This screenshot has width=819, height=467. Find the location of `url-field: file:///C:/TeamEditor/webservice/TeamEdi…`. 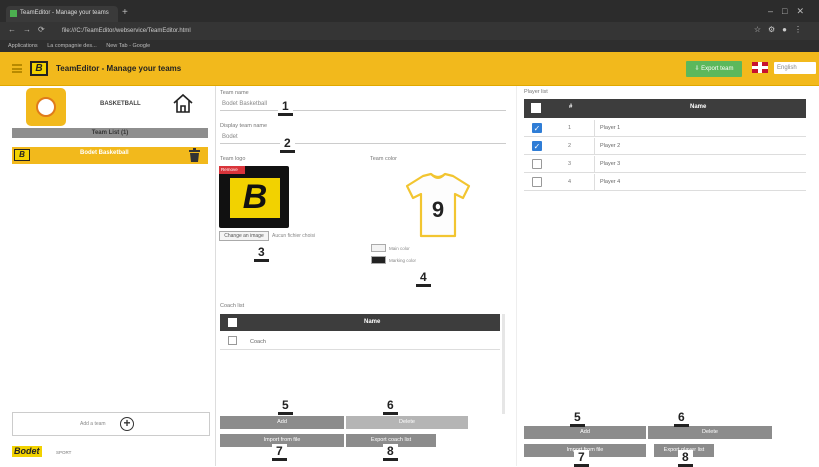

url-field: file:///C:/TeamEditor/webservice/TeamEdi… is located at coordinates (372, 31).